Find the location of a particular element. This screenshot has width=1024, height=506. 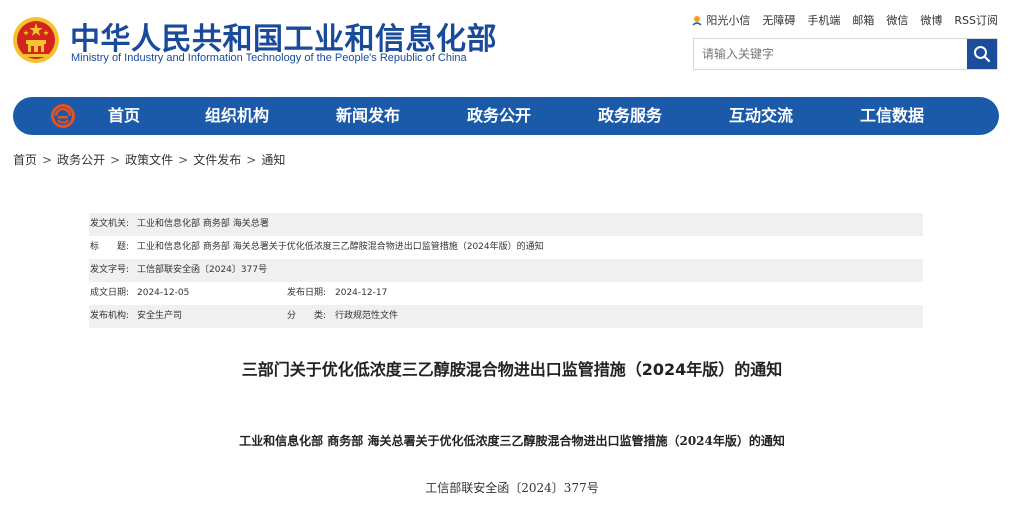

toplink-wechat: 微信 is located at coordinates (897, 20).